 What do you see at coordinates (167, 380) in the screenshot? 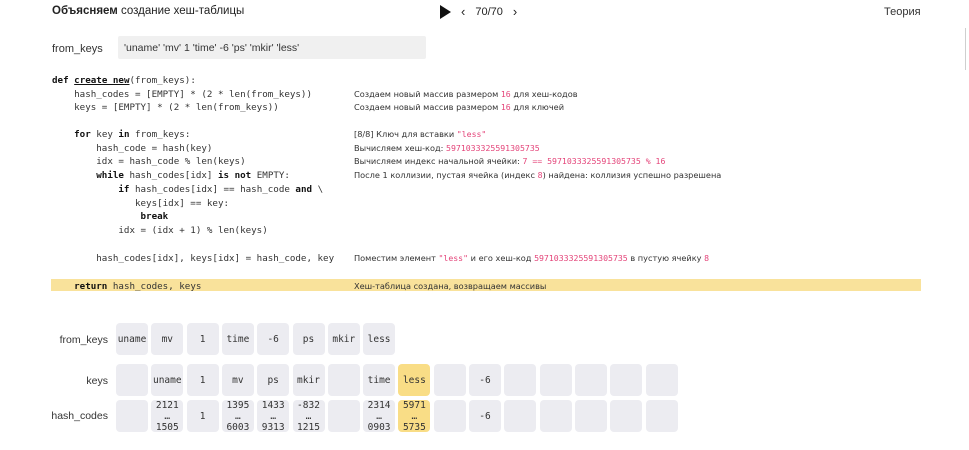
I see `keys-cell: uname` at bounding box center [167, 380].